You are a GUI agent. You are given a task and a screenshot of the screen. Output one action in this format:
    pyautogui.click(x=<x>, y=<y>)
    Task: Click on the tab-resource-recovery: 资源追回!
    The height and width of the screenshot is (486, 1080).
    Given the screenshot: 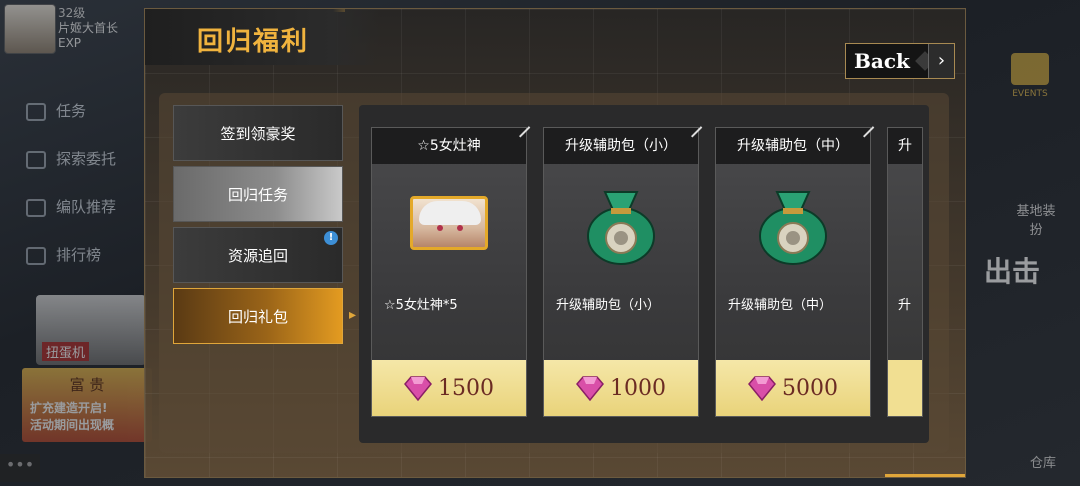 What is the action you would take?
    pyautogui.click(x=258, y=255)
    